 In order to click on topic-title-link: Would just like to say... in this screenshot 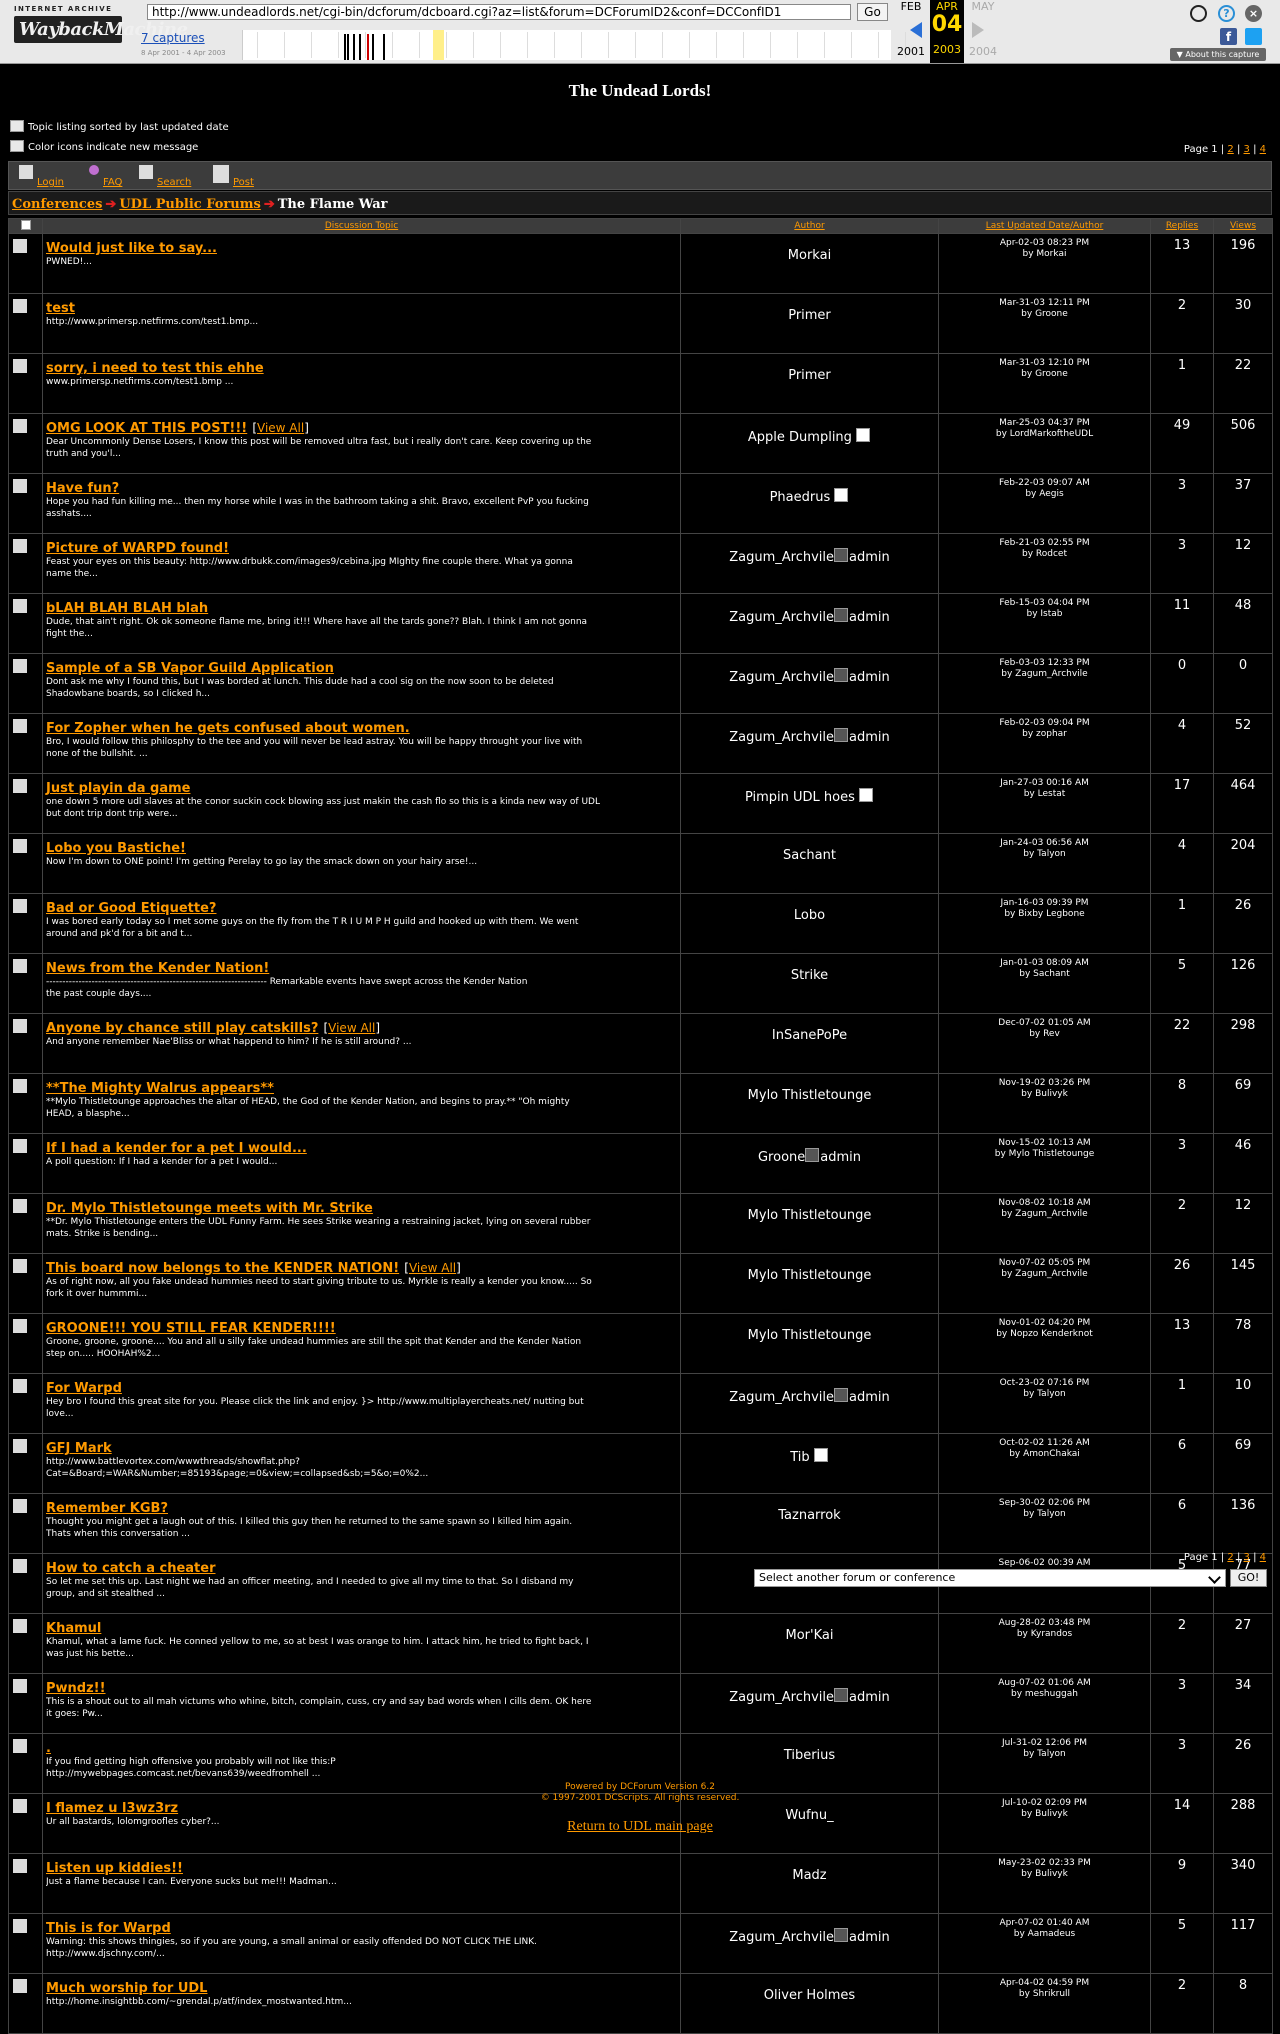, I will do `click(131, 248)`.